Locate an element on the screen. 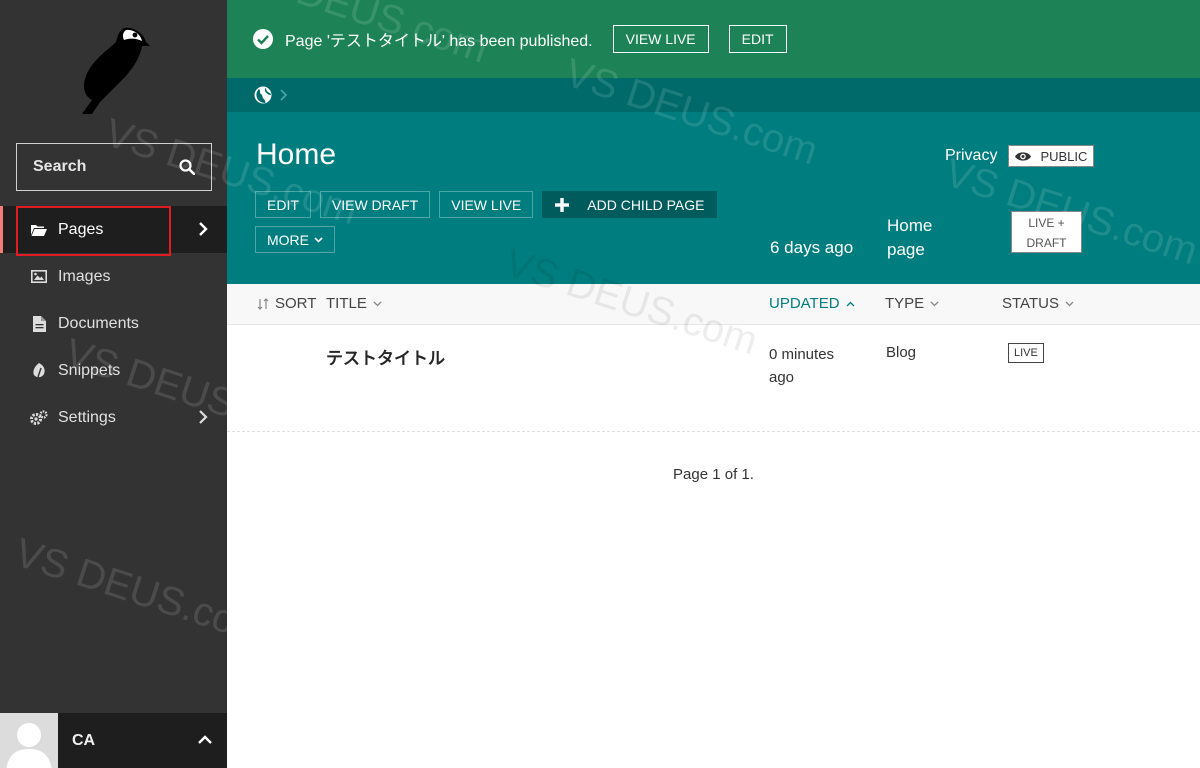 This screenshot has width=1200, height=768. main-menu: Pages Images Documents Snippets Settings is located at coordinates (113, 323).